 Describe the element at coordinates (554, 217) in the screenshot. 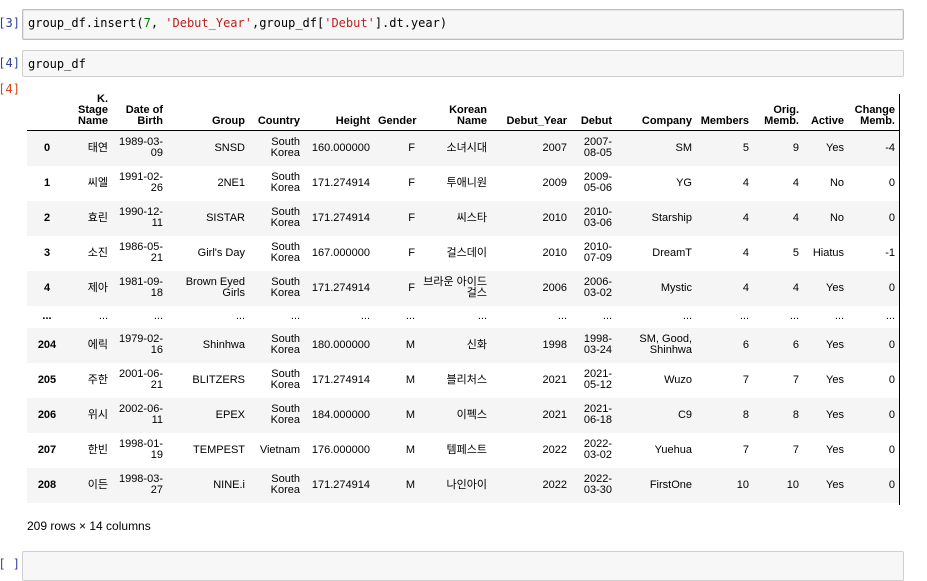

I see `table-cell: 2010` at that location.